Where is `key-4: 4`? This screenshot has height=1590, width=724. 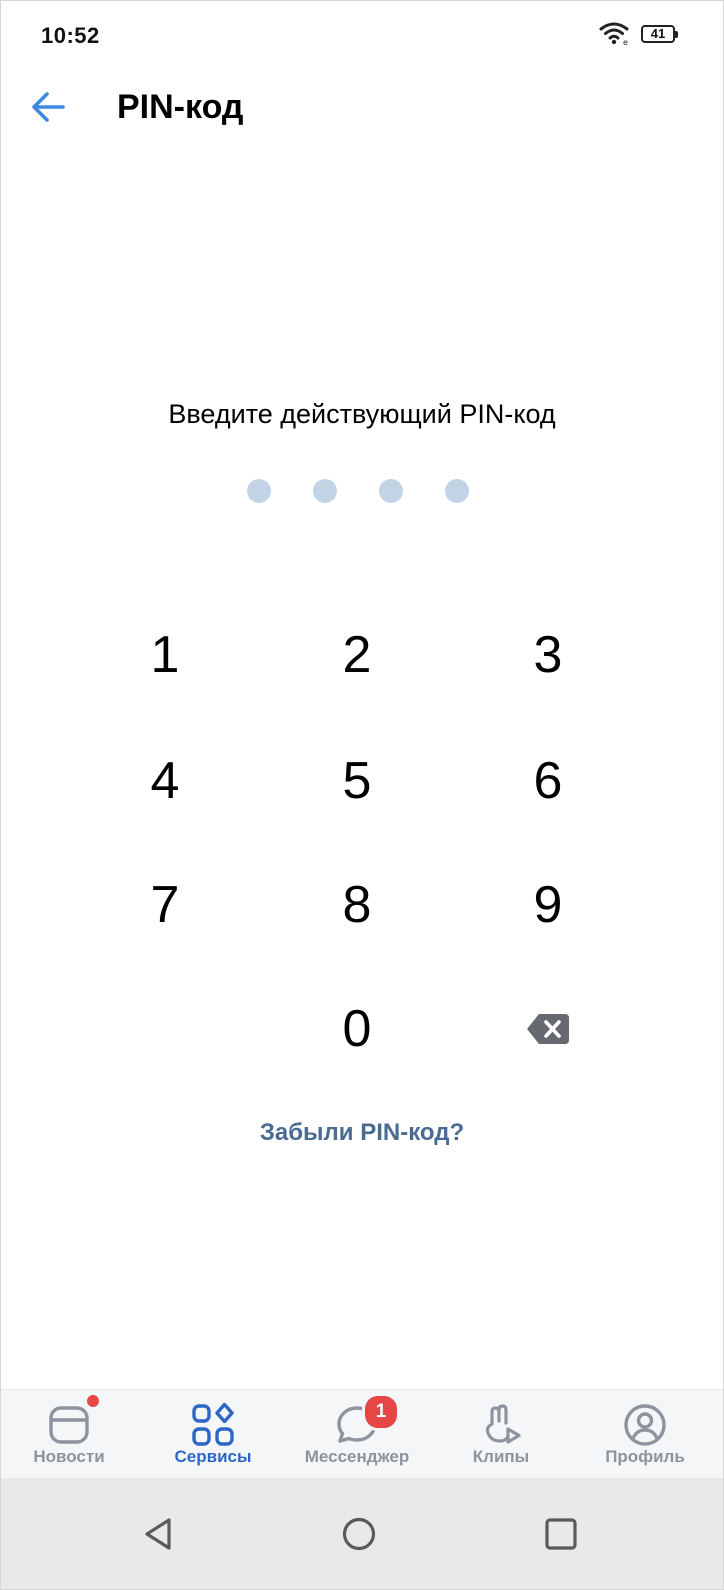 key-4: 4 is located at coordinates (165, 781).